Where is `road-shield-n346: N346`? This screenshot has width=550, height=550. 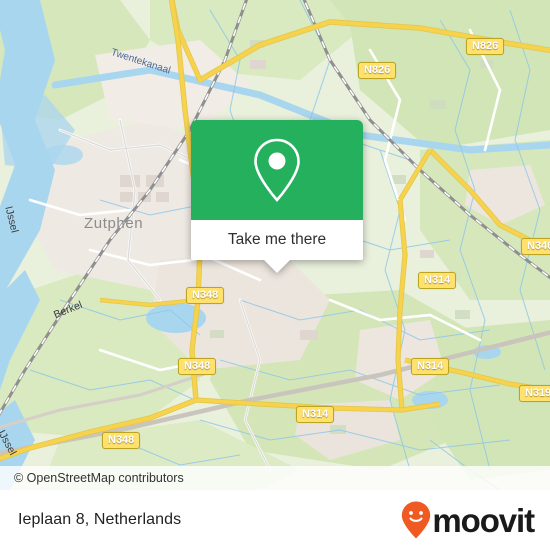
road-shield-n346: N346 is located at coordinates (535, 246).